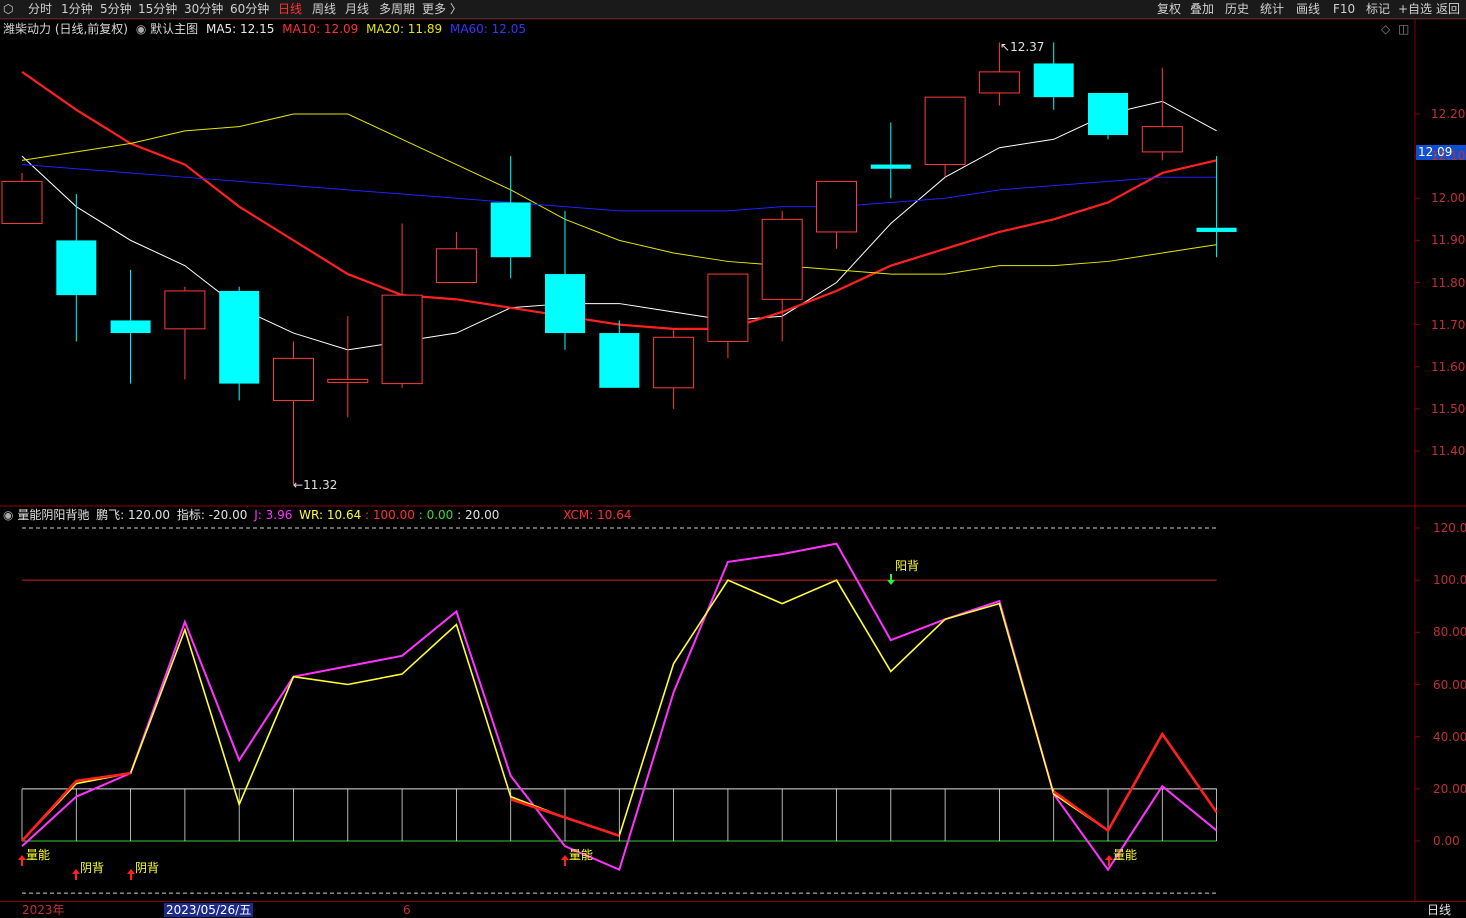 The height and width of the screenshot is (918, 1466). I want to click on template-label: 默认主图, so click(174, 29).